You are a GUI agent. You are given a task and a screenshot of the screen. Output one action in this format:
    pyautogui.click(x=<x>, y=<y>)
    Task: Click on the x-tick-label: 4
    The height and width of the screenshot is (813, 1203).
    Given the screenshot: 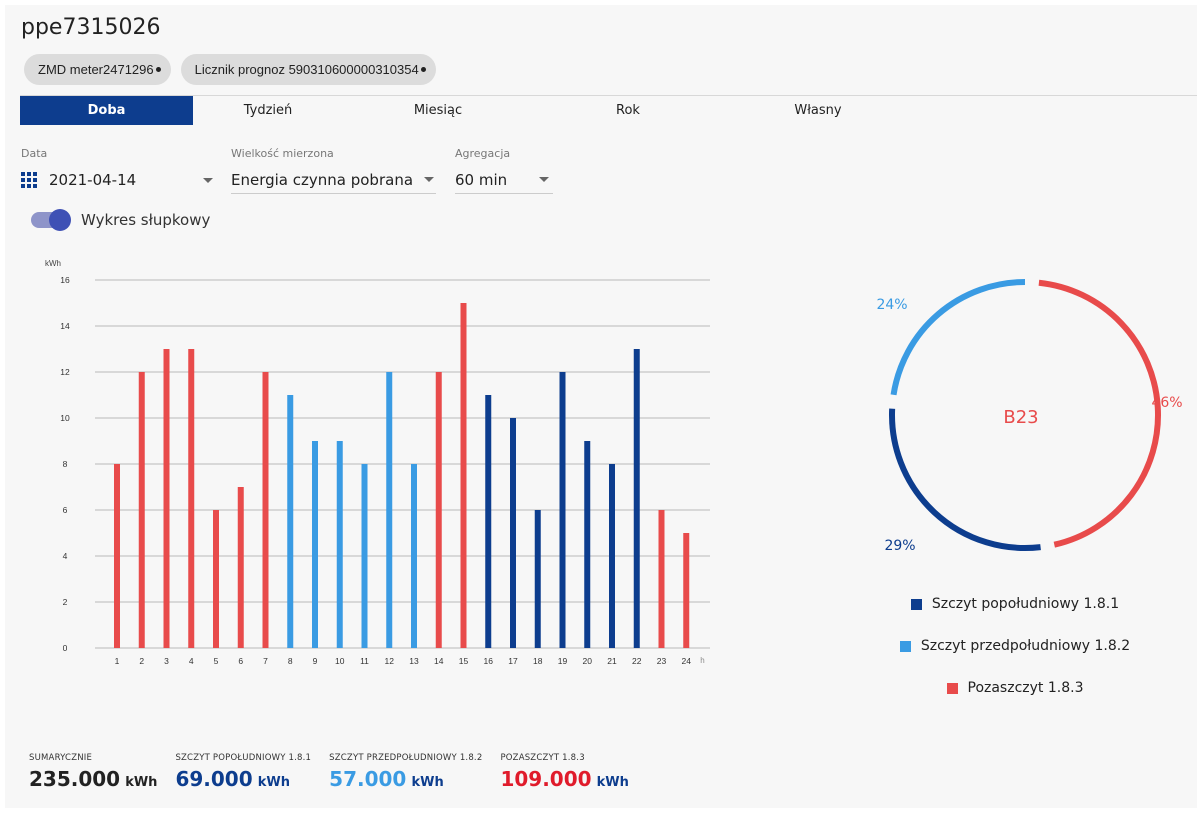 What is the action you would take?
    pyautogui.click(x=191, y=661)
    